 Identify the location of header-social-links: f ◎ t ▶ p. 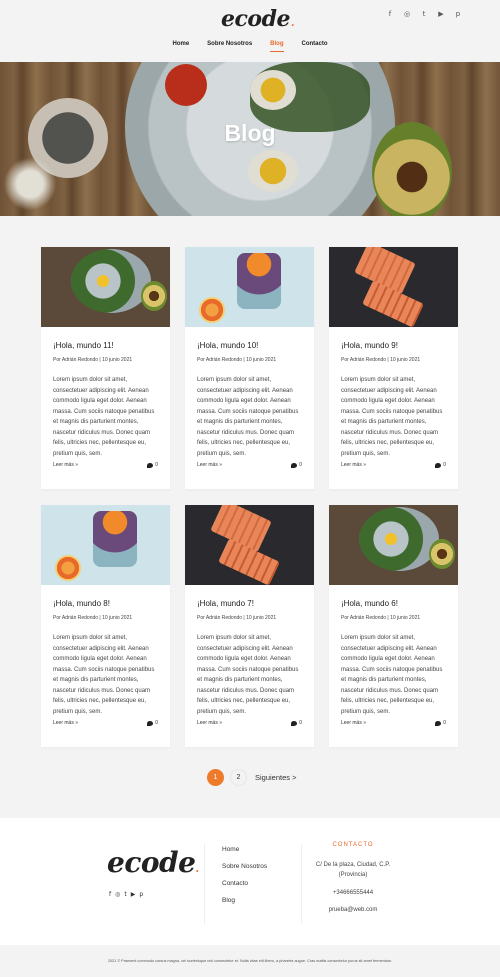
(424, 14).